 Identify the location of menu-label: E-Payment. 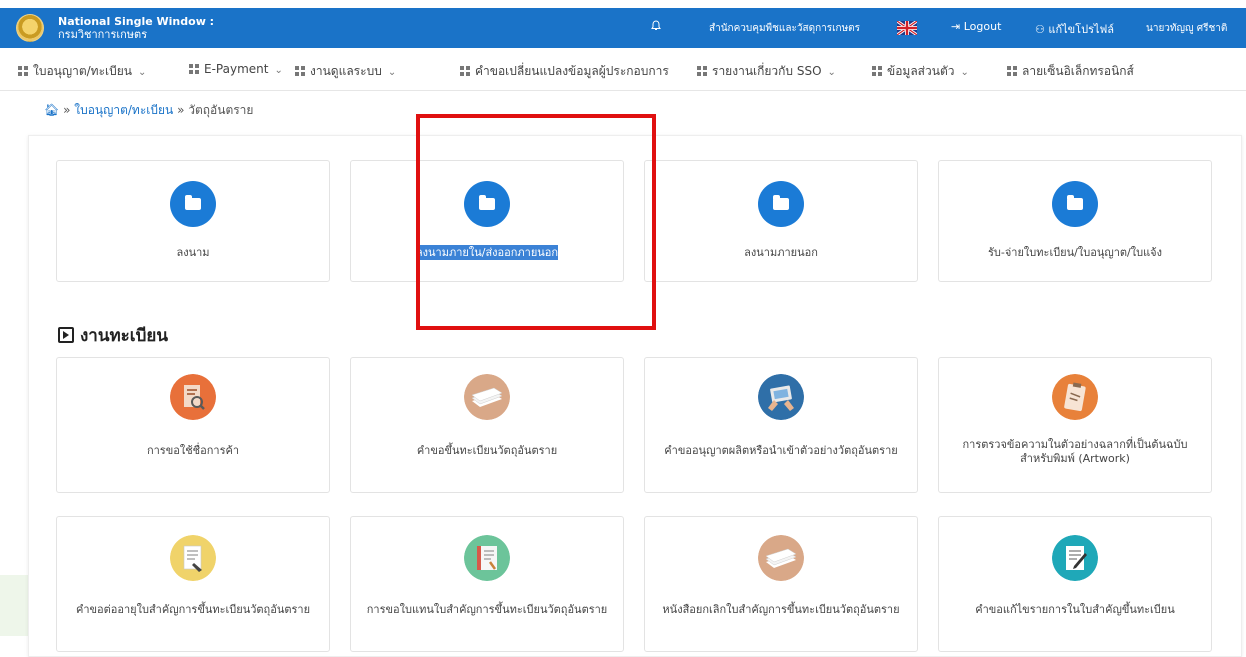
(236, 69).